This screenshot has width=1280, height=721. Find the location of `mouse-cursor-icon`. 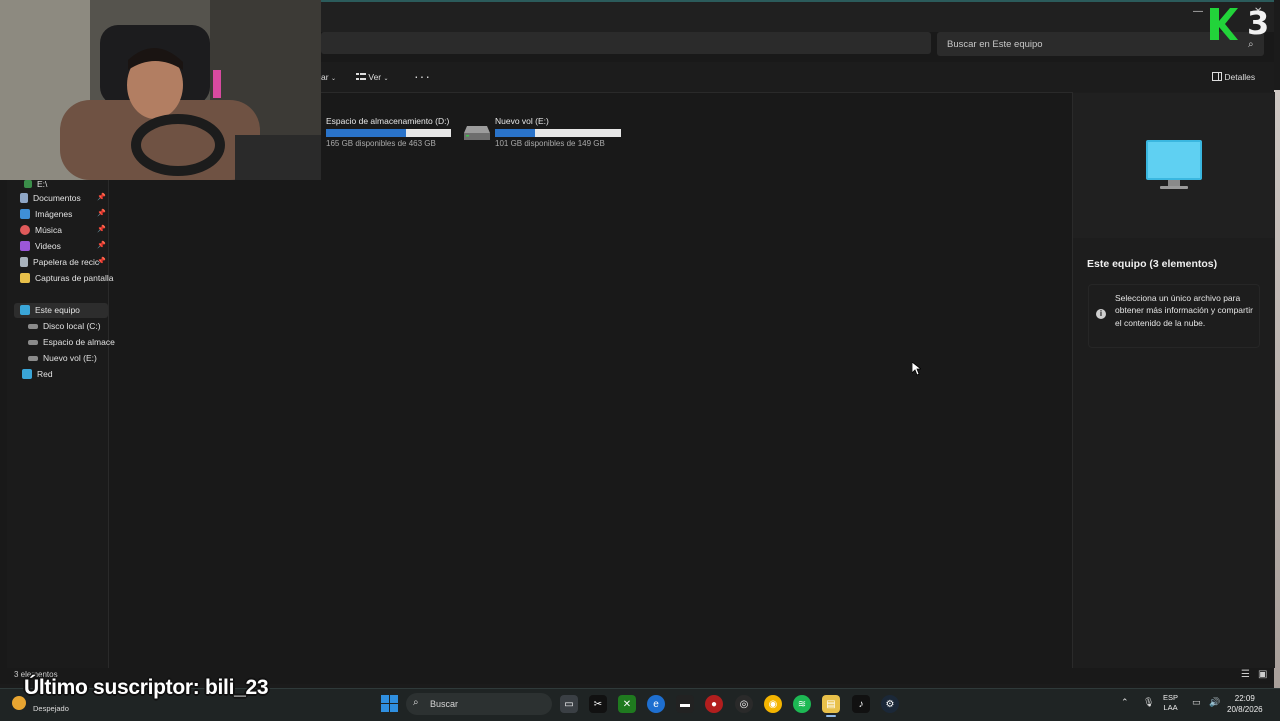

mouse-cursor-icon is located at coordinates (916, 369).